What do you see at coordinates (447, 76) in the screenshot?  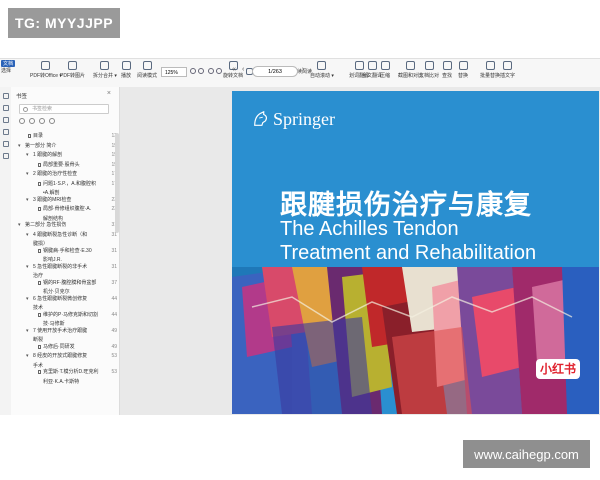 I see `toolbar-button-label: 查找` at bounding box center [447, 76].